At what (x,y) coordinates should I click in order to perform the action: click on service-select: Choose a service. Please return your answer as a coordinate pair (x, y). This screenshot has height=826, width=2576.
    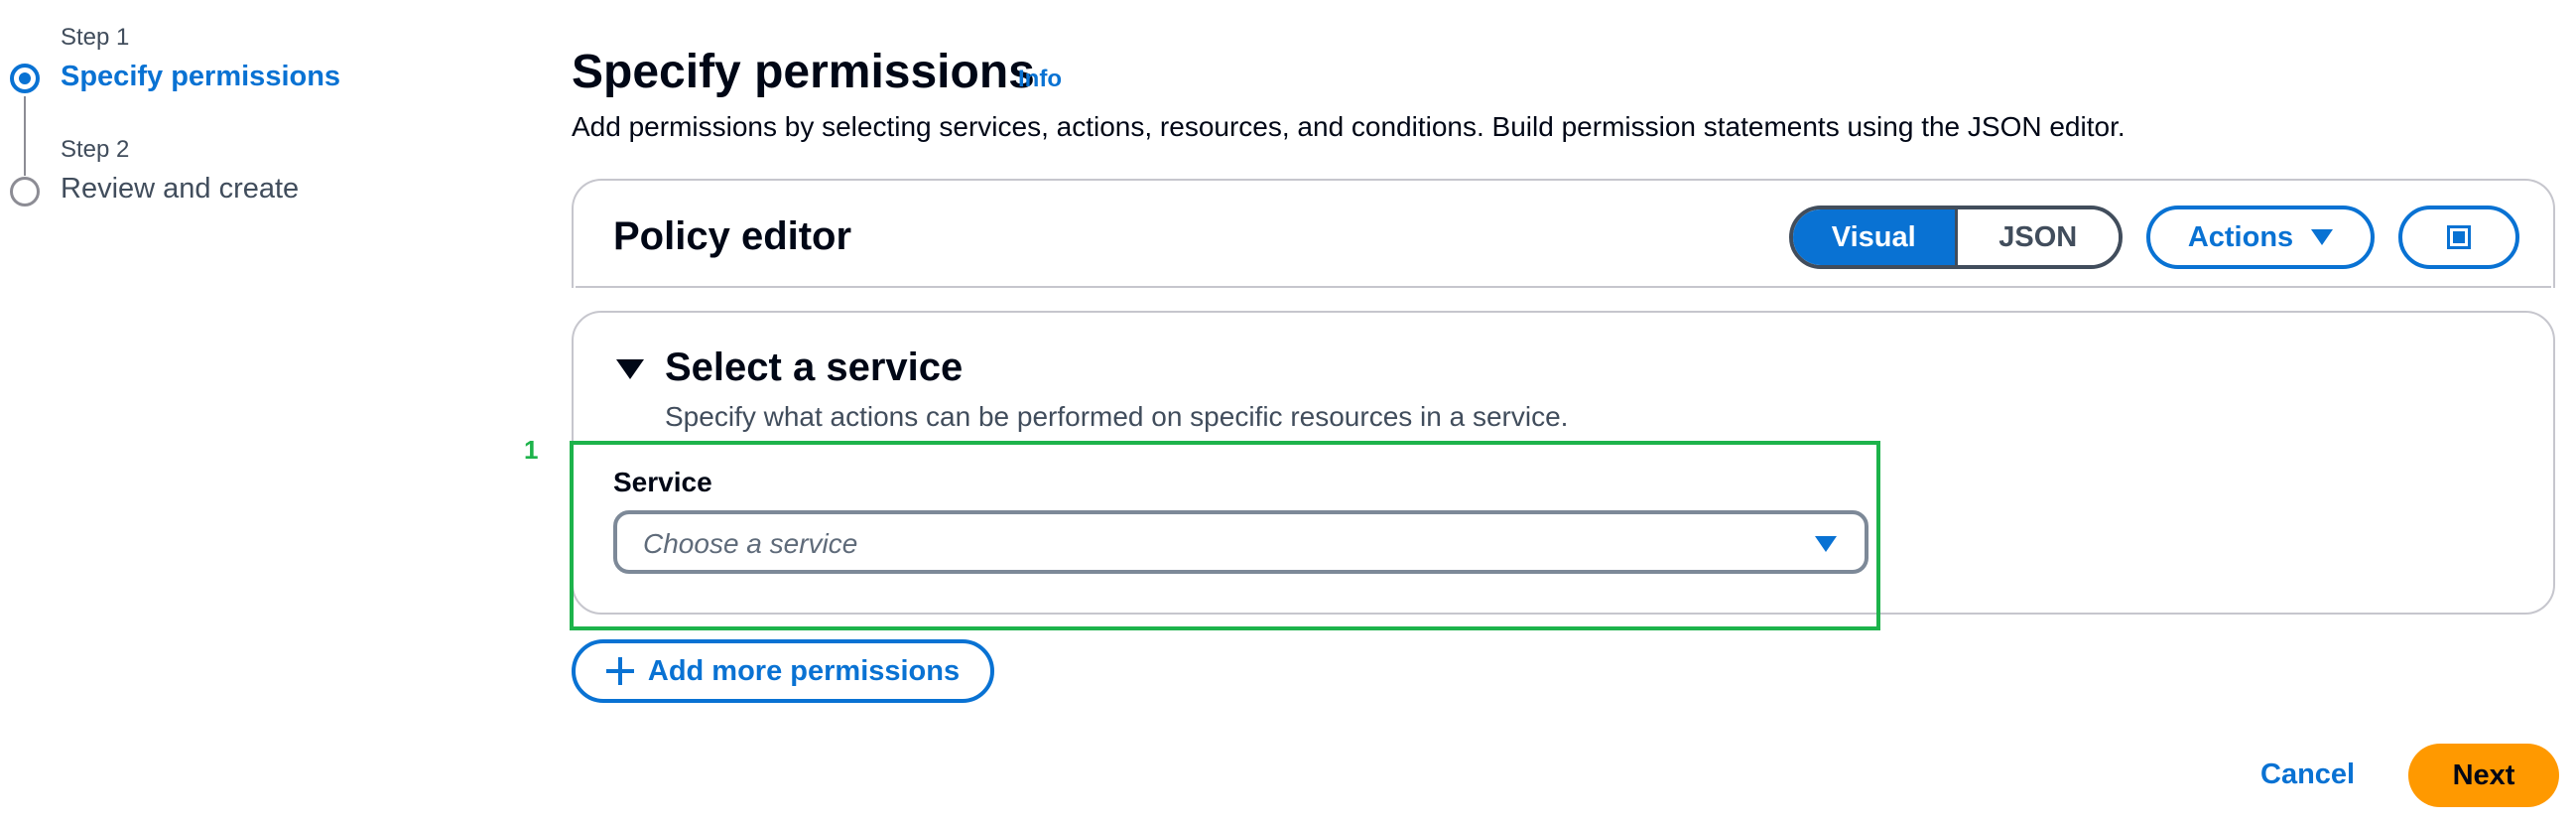
    Looking at the image, I should click on (1241, 542).